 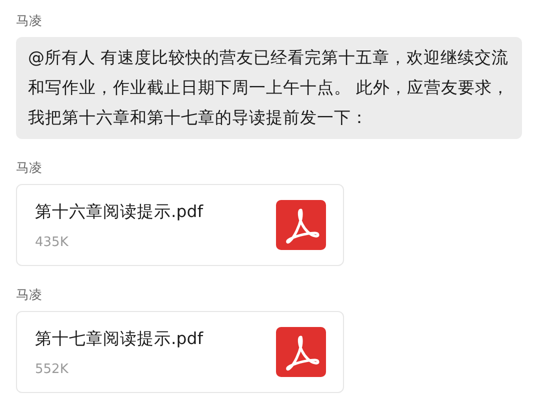 What do you see at coordinates (52, 369) in the screenshot?
I see `file-size: 552K` at bounding box center [52, 369].